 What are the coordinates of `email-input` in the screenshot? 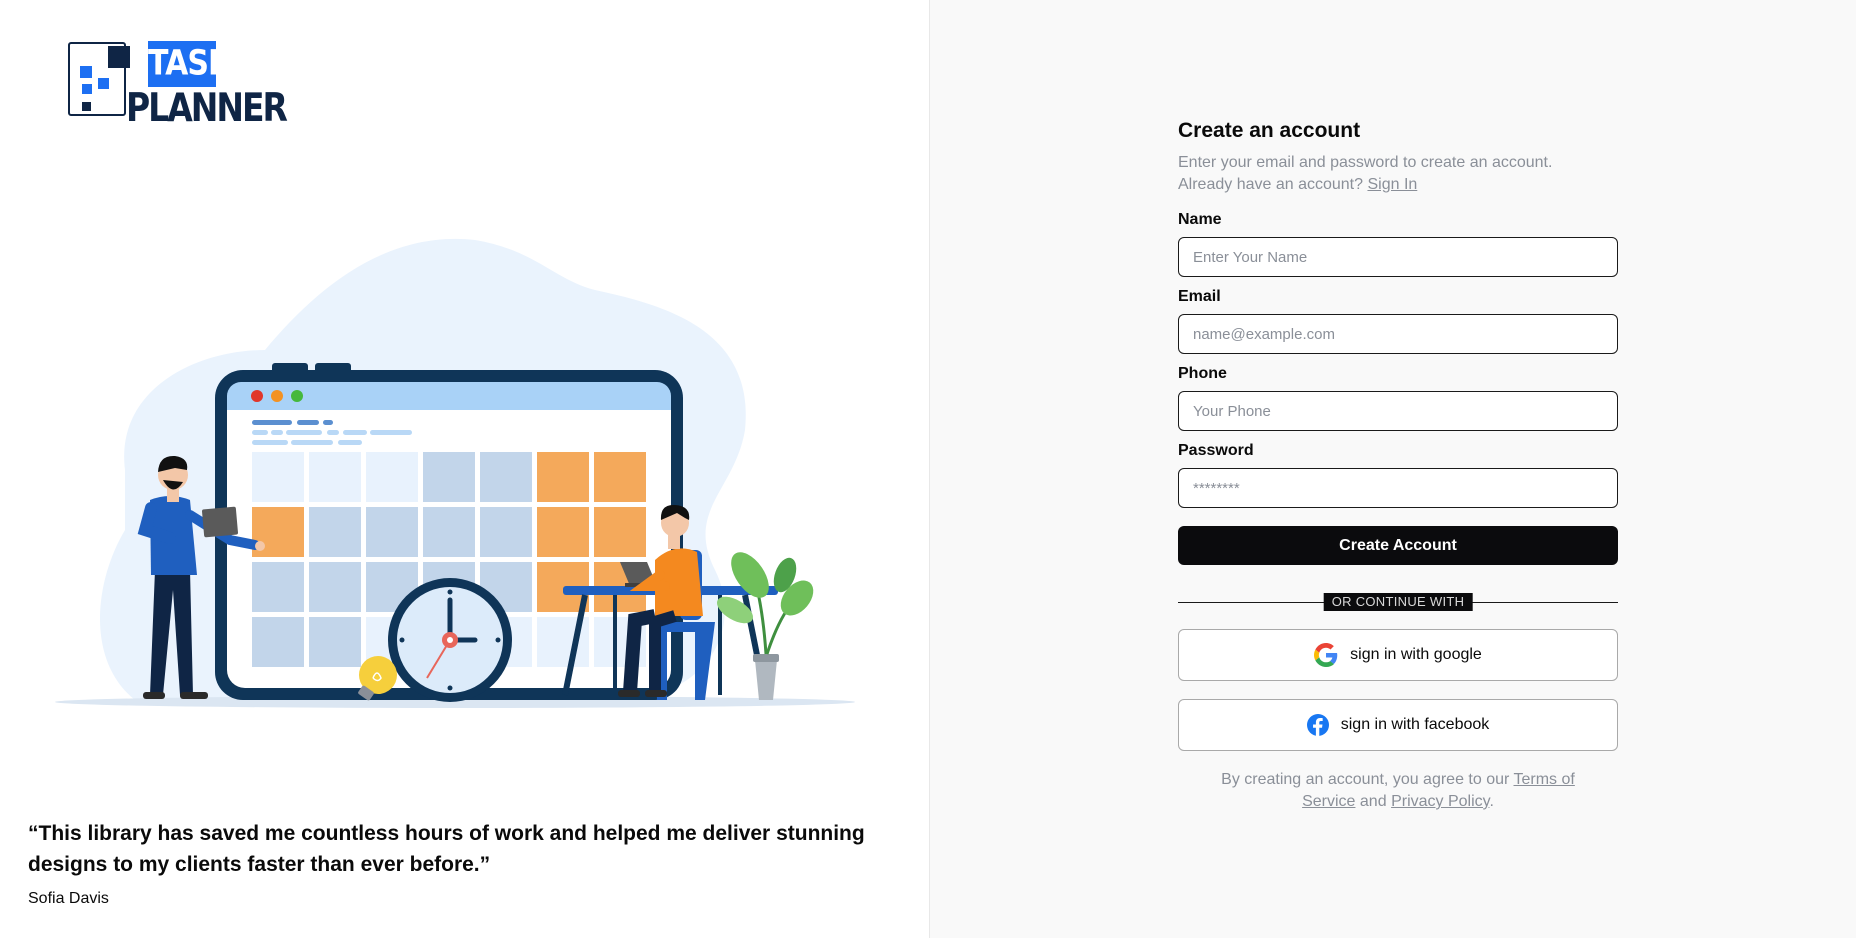 It's located at (1398, 334).